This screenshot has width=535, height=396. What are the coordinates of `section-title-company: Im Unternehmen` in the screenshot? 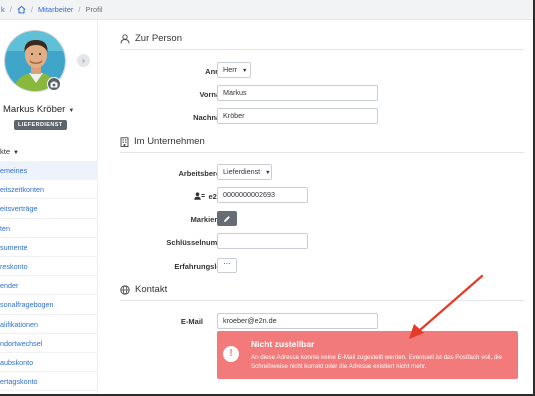 It's located at (162, 141).